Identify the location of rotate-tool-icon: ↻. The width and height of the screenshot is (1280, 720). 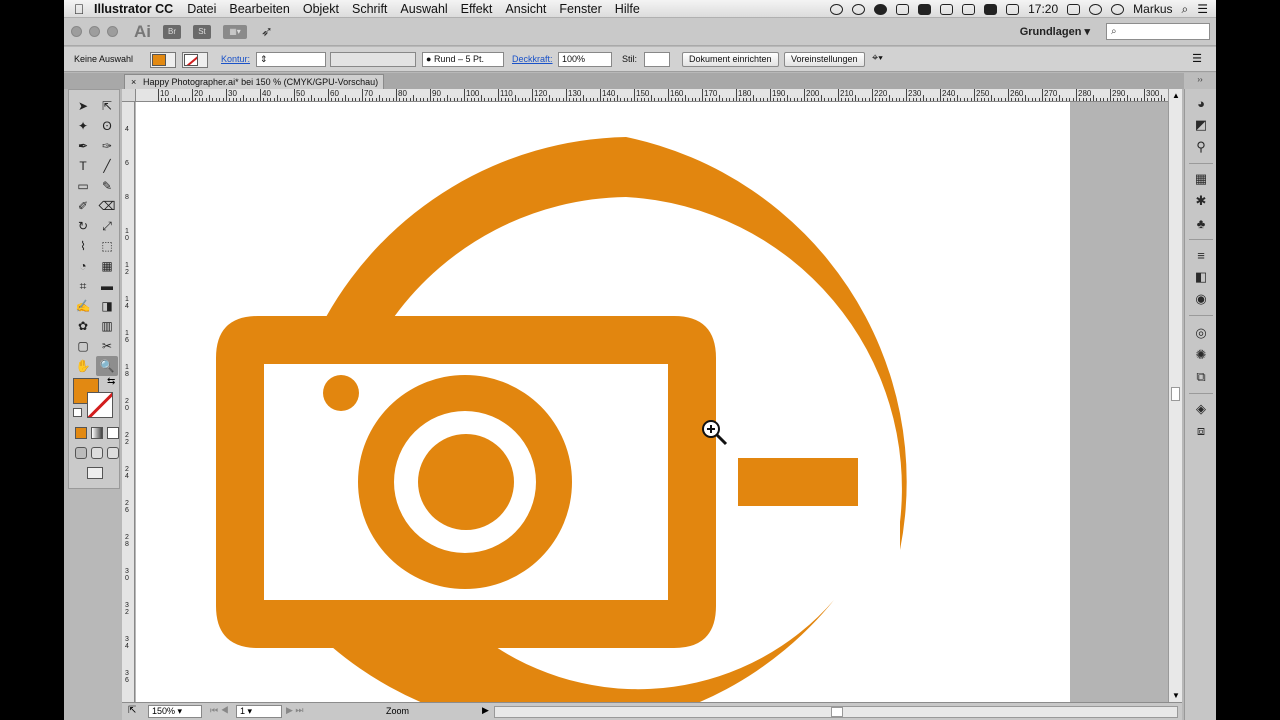
(83, 226).